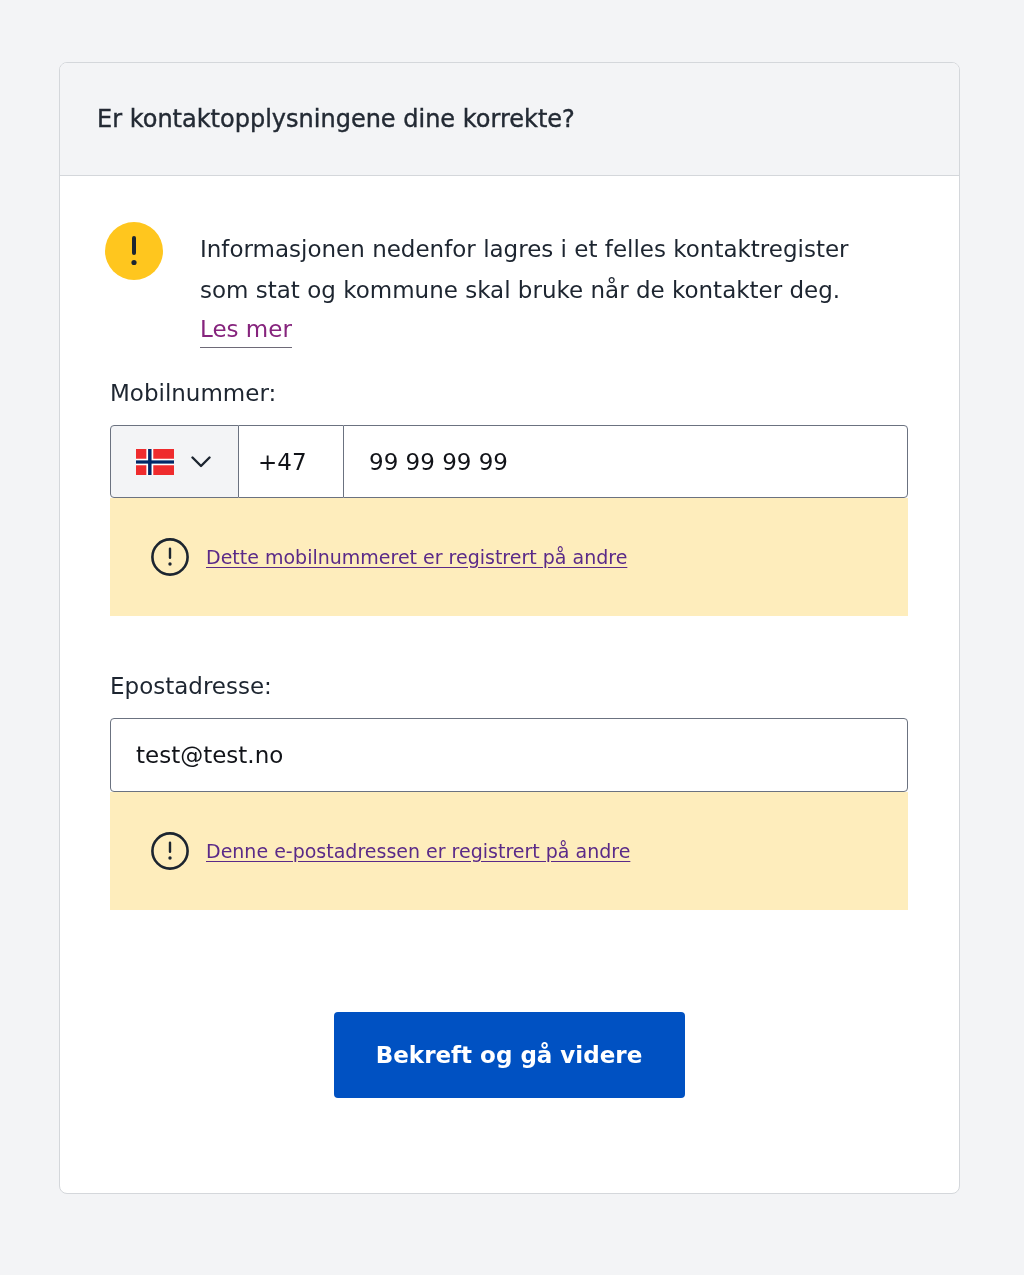 This screenshot has width=1024, height=1275. I want to click on notice-text: Informasjonen nedenfor lagres i et felles kontaktregister som stat og kommune skal bruke når de kontakter deg., so click(525, 270).